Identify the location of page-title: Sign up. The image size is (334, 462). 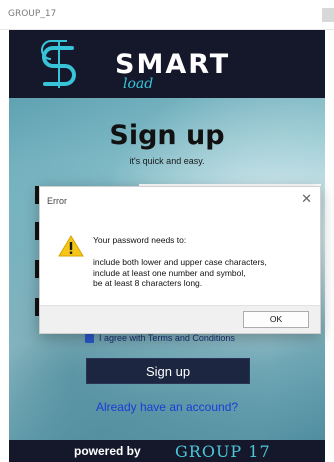
(167, 135).